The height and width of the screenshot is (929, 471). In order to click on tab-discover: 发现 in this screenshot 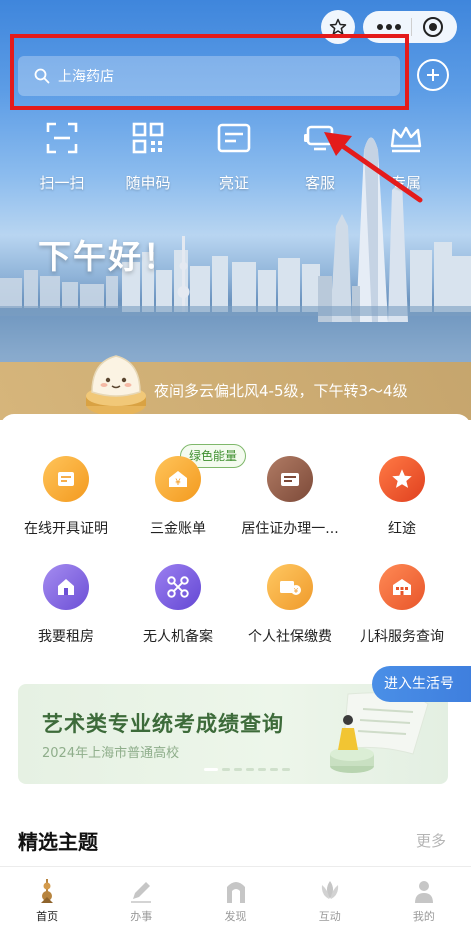, I will do `click(235, 898)`.